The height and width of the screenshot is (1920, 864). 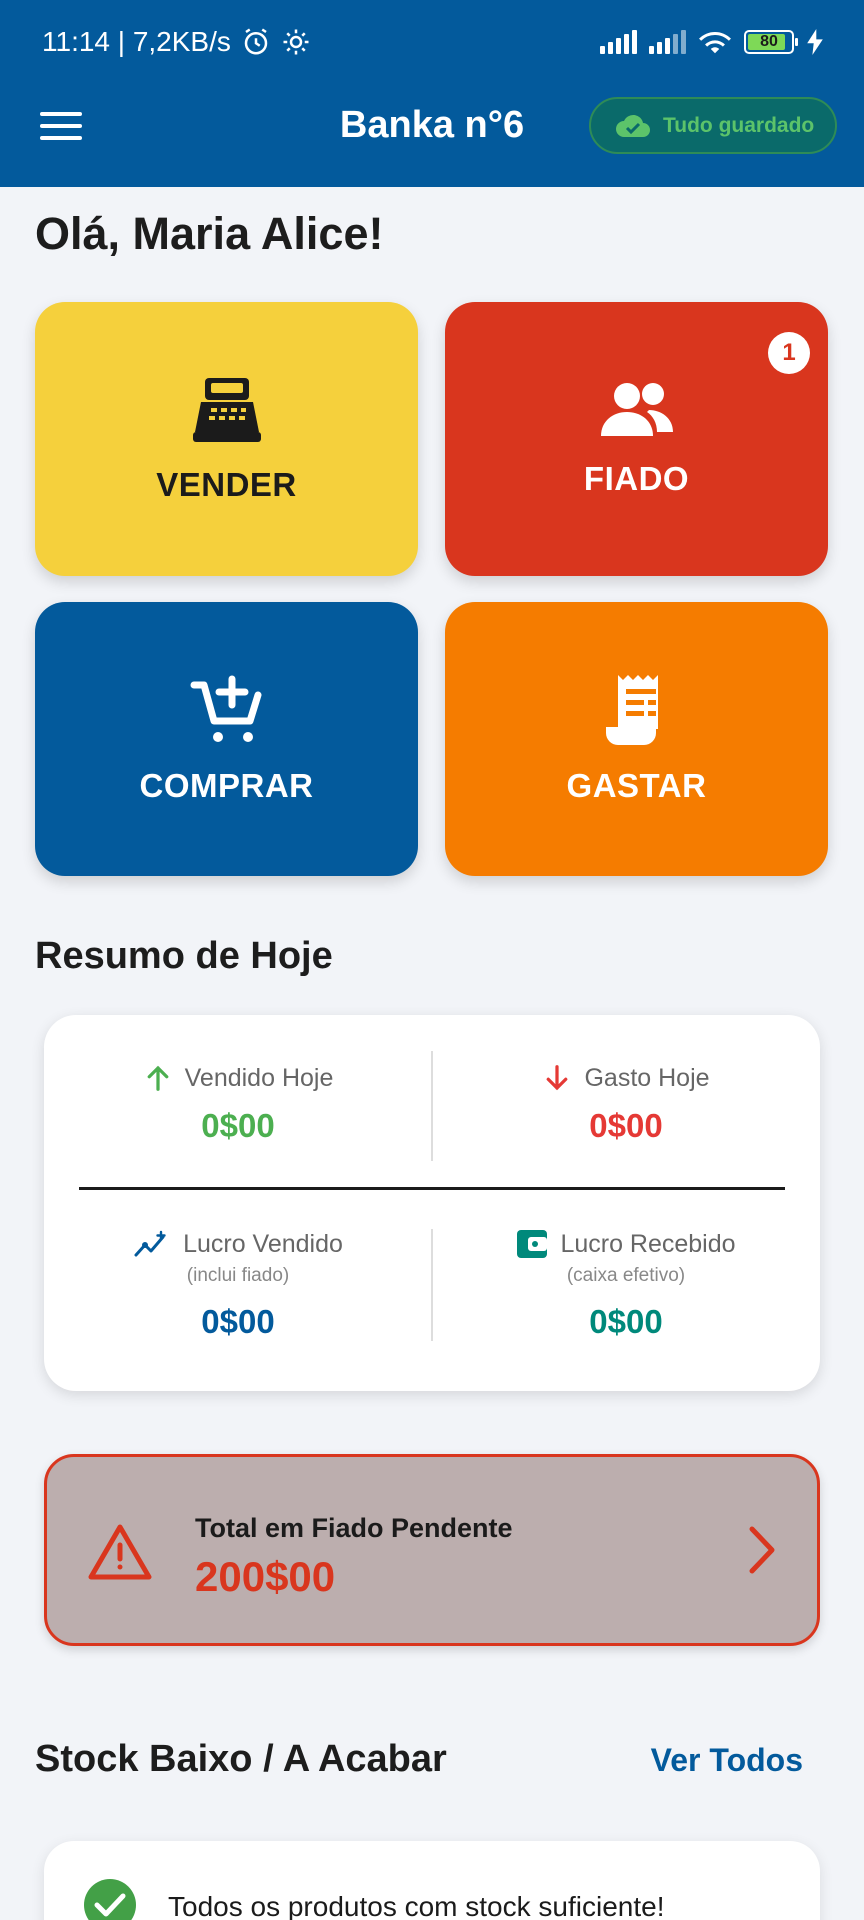 What do you see at coordinates (557, 1078) in the screenshot?
I see `arrow-down-icon` at bounding box center [557, 1078].